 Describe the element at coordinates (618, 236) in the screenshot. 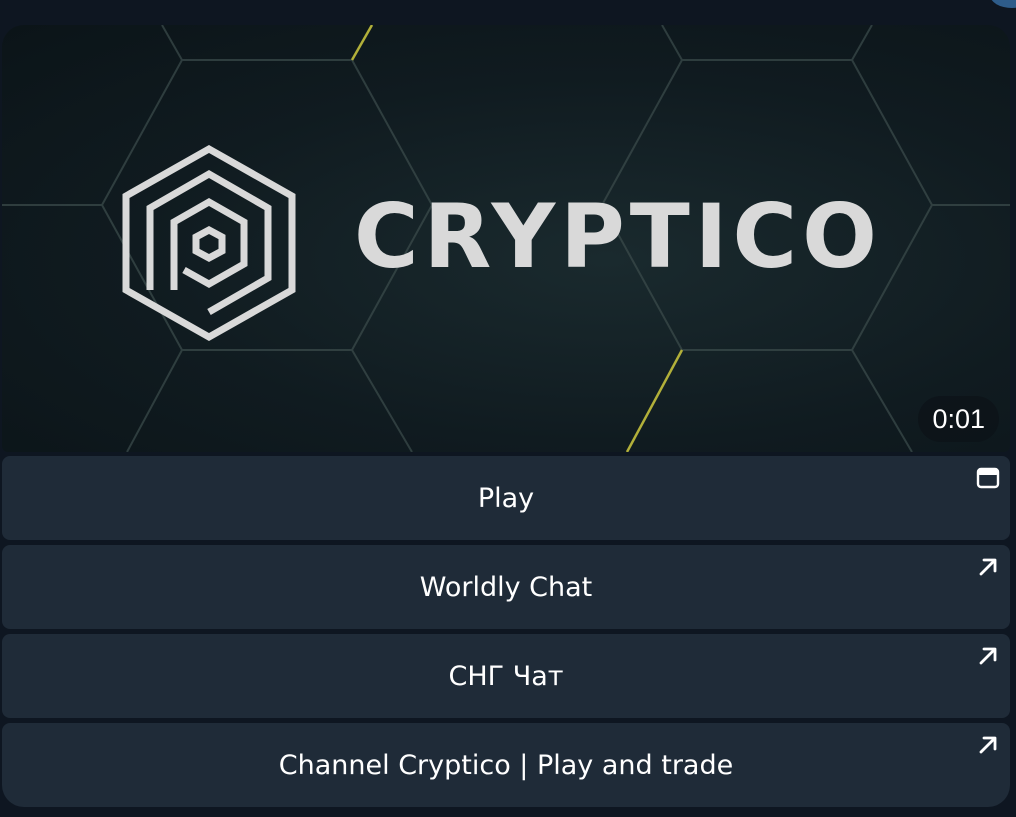

I see `brand-title: CRYPTICO` at that location.